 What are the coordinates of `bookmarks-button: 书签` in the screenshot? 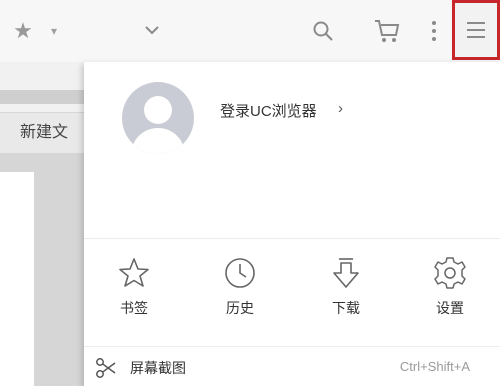 It's located at (134, 287).